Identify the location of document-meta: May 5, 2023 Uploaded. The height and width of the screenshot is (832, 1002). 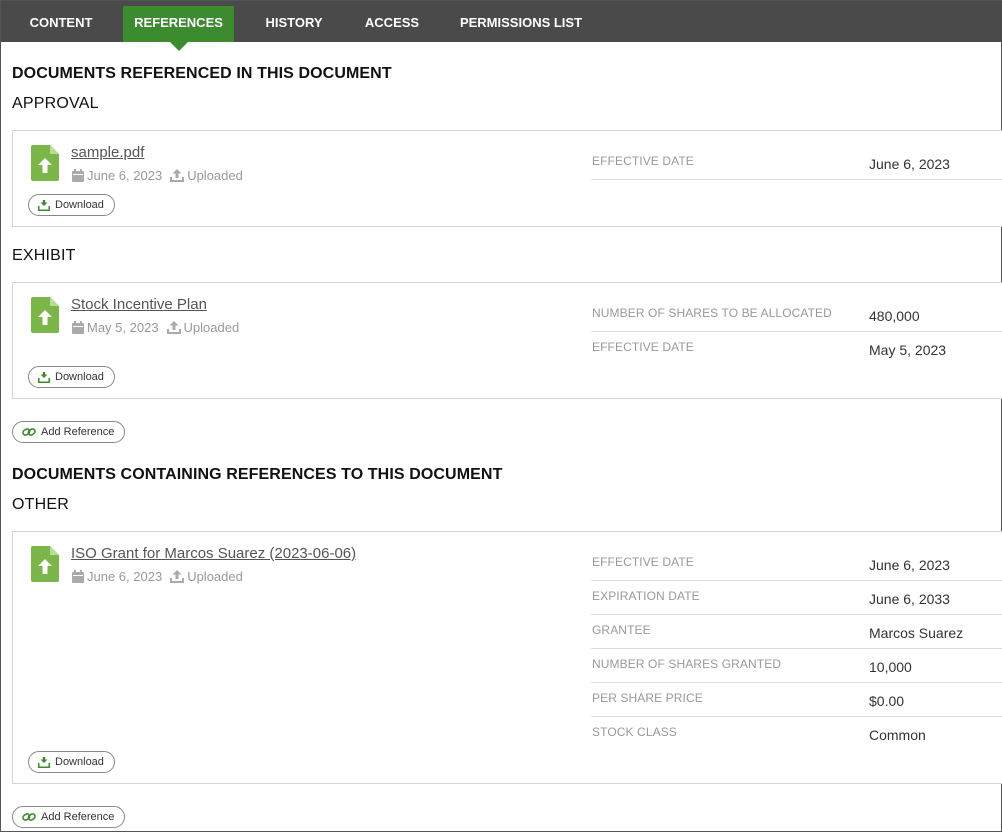
(155, 327).